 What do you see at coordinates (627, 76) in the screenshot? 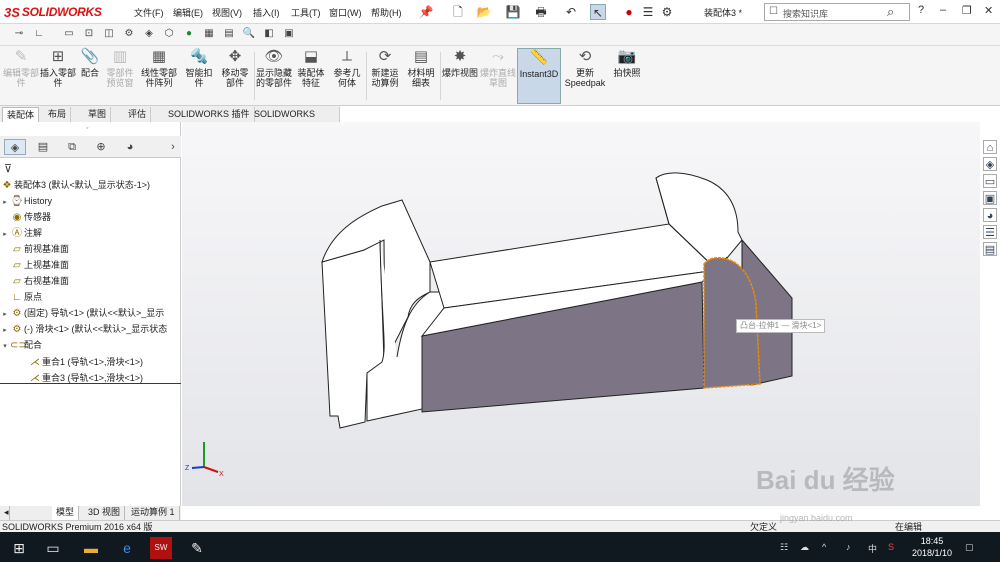
I see `take-snapshot-button: 📷 拍快照` at bounding box center [627, 76].